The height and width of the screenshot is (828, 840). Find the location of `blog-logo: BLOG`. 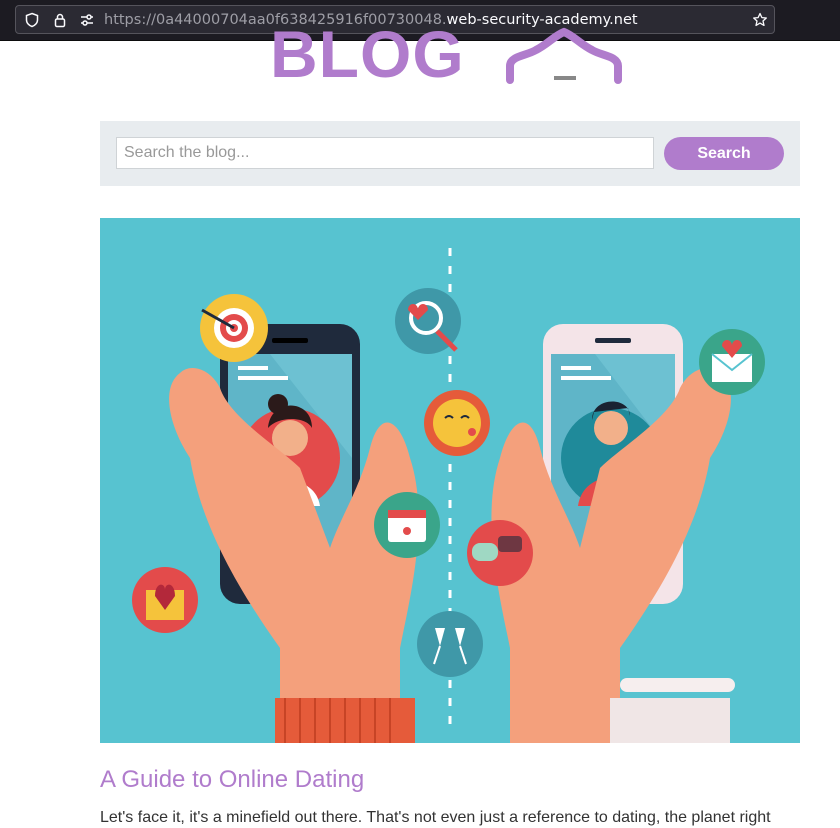

blog-logo: BLOG is located at coordinates (448, 53).